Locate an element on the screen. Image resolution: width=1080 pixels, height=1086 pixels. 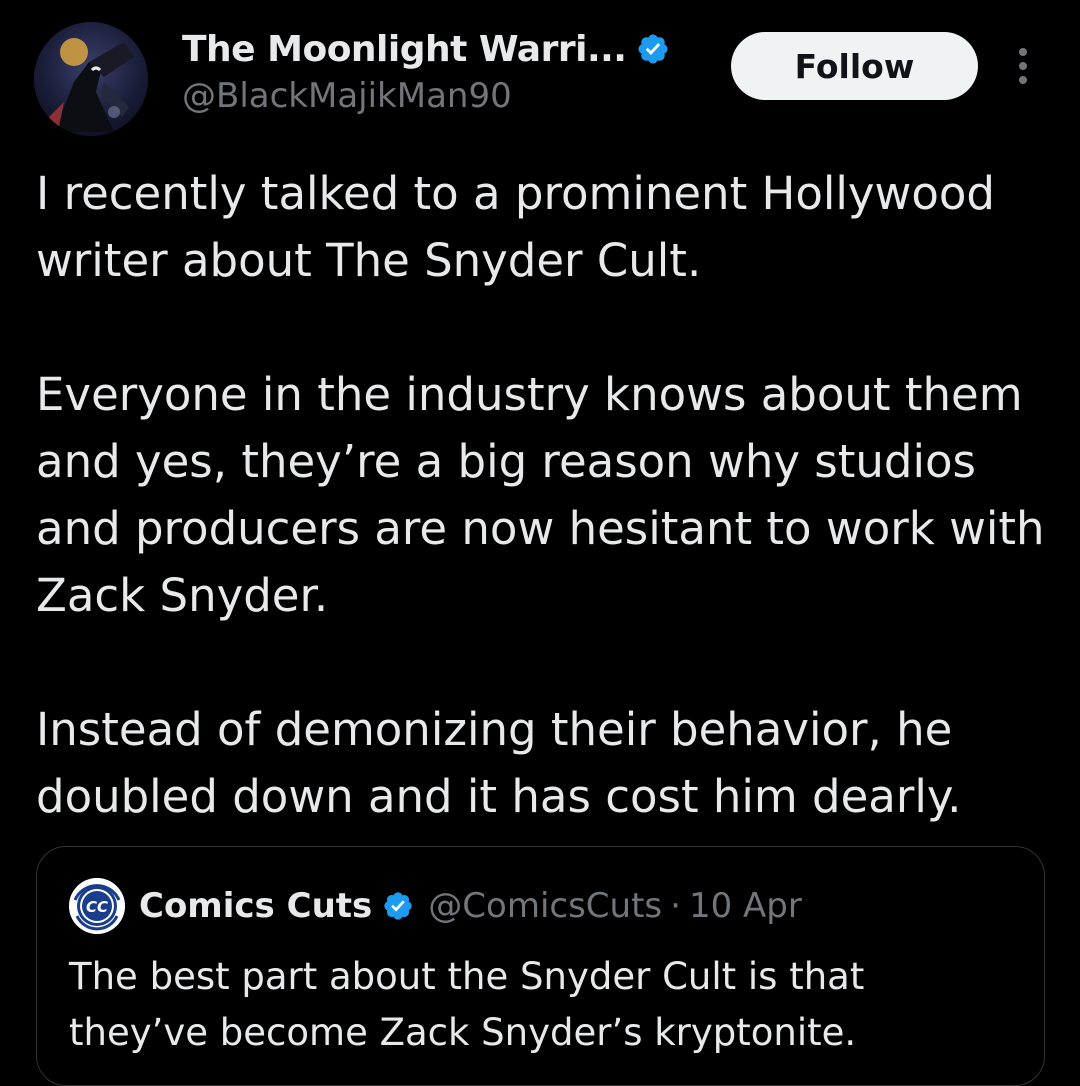
quoted-author-handle: @ComicsCuts is located at coordinates (545, 906).